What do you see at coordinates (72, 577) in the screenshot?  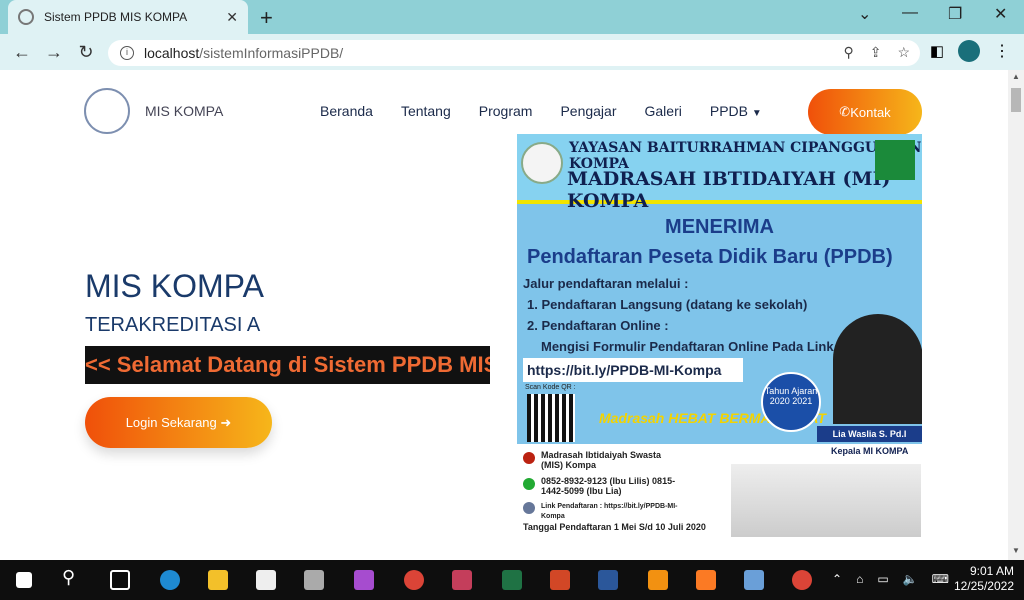 I see `search-icon: ⚲` at bounding box center [72, 577].